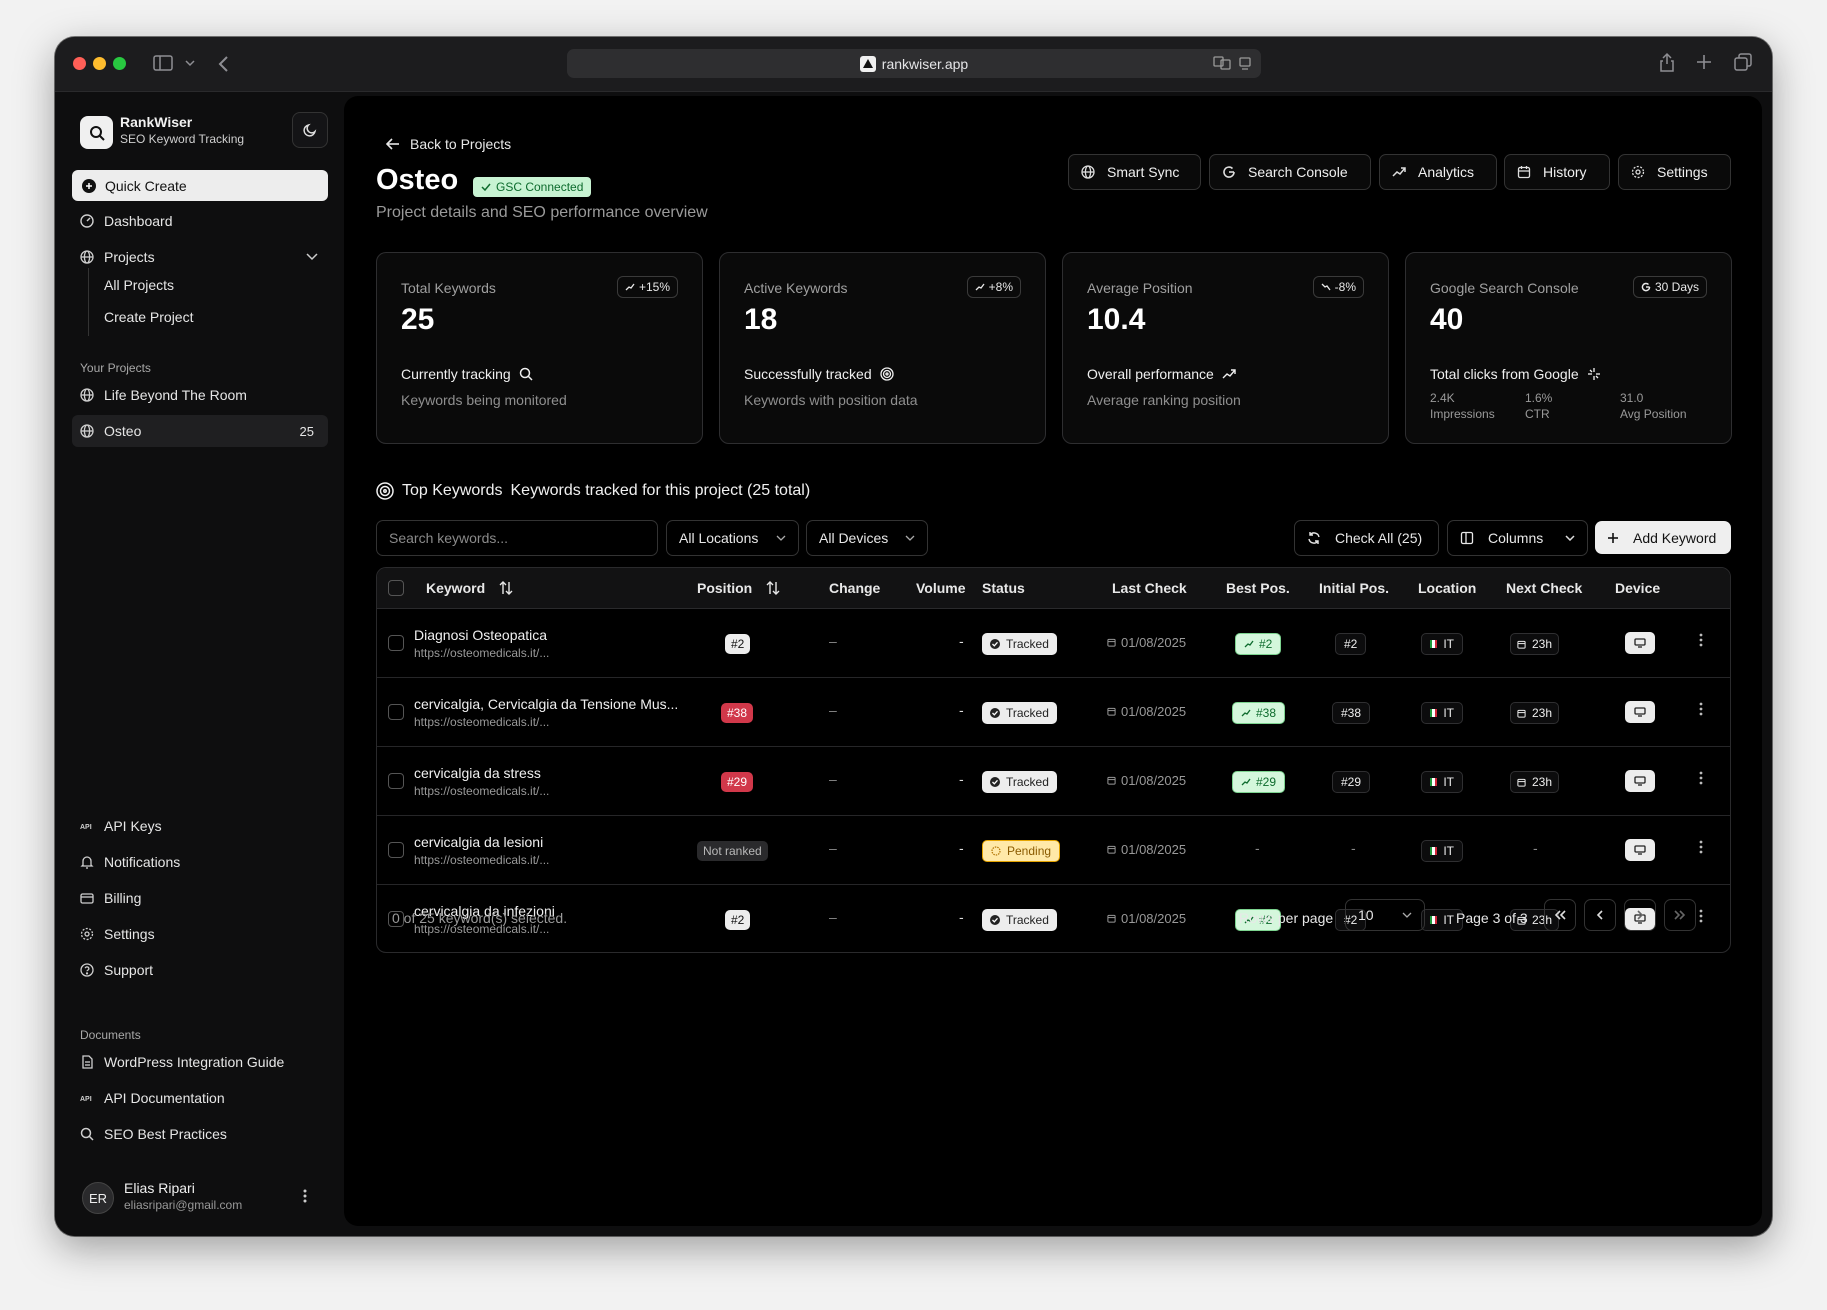 This screenshot has width=1827, height=1310. What do you see at coordinates (1442, 851) in the screenshot?
I see `location-badge: IT` at bounding box center [1442, 851].